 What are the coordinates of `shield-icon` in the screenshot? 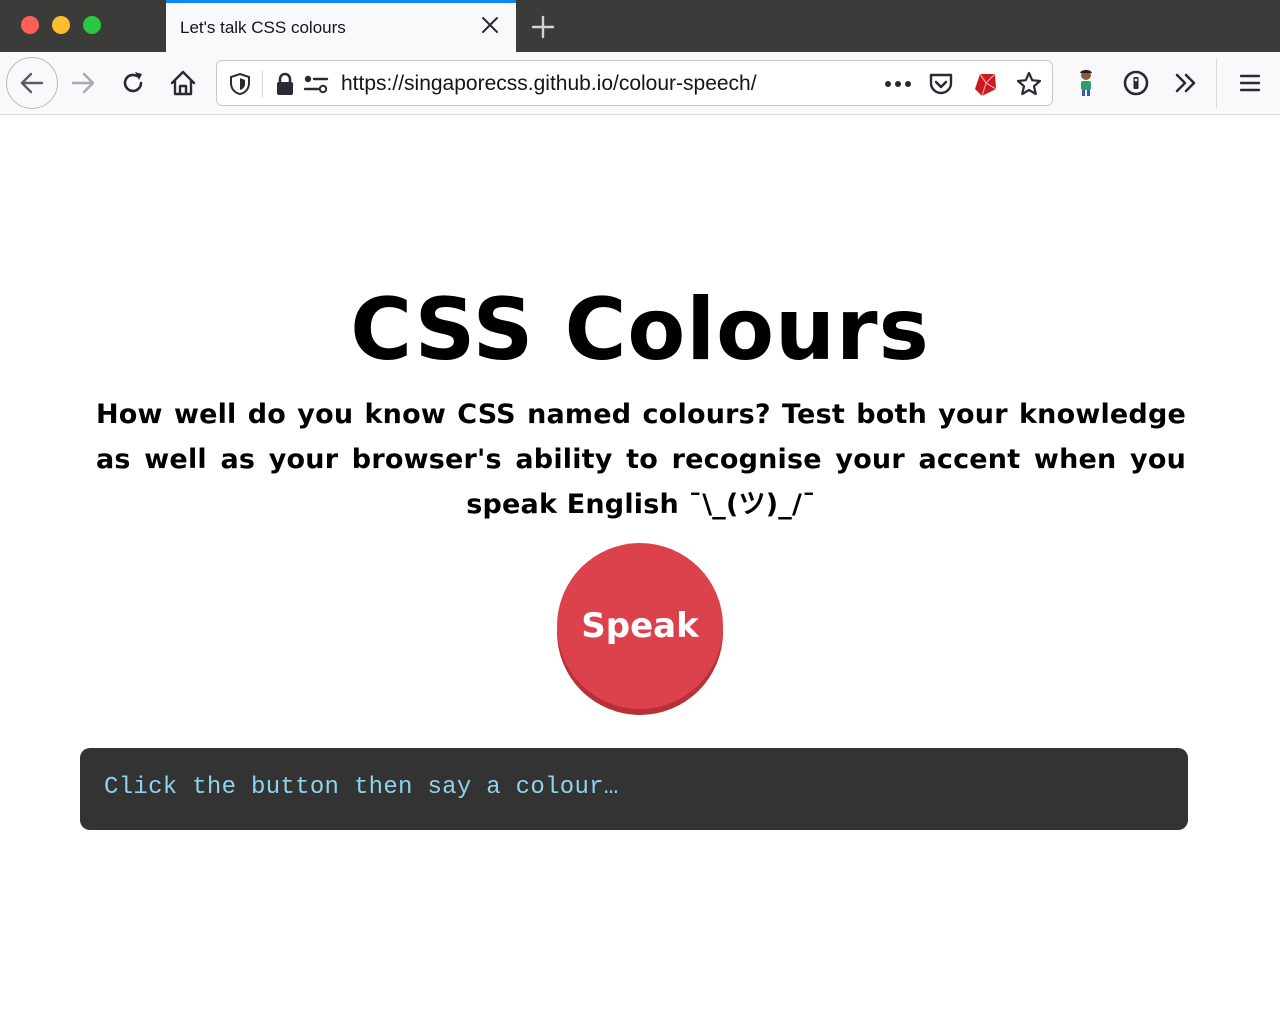 It's located at (240, 84).